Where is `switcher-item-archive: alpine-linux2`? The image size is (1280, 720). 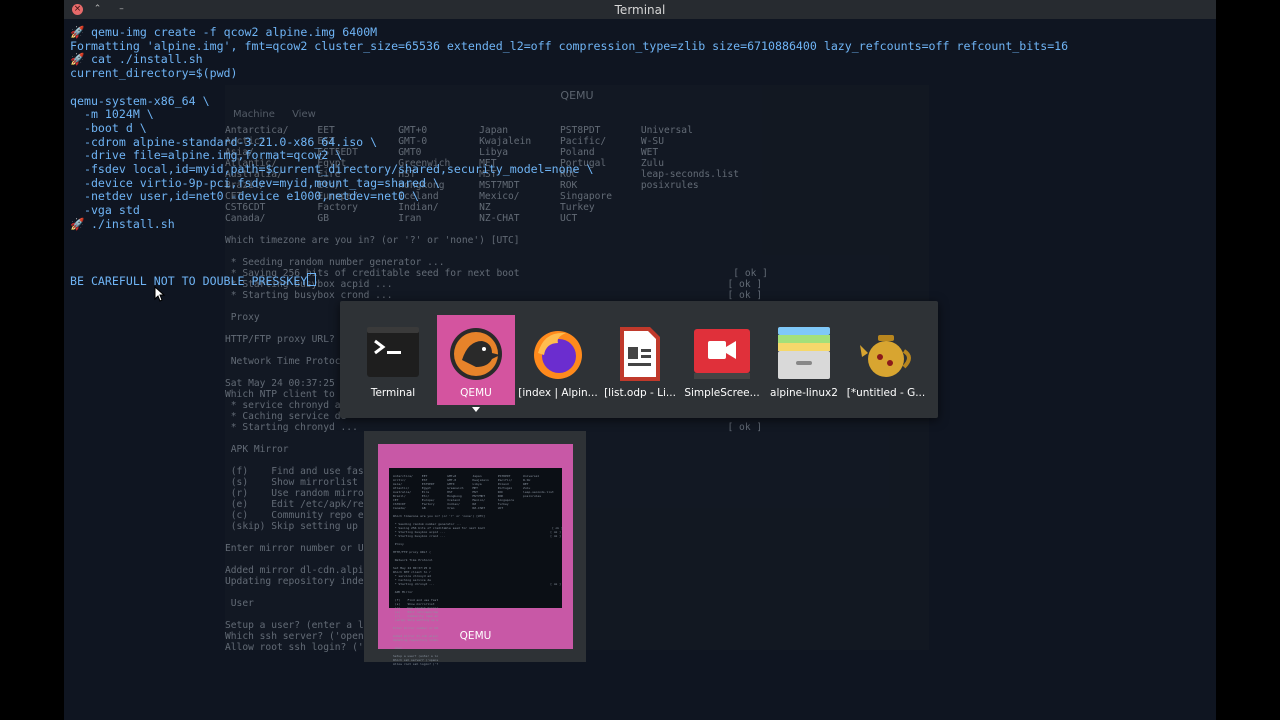
switcher-item-archive: alpine-linux2 is located at coordinates (804, 360).